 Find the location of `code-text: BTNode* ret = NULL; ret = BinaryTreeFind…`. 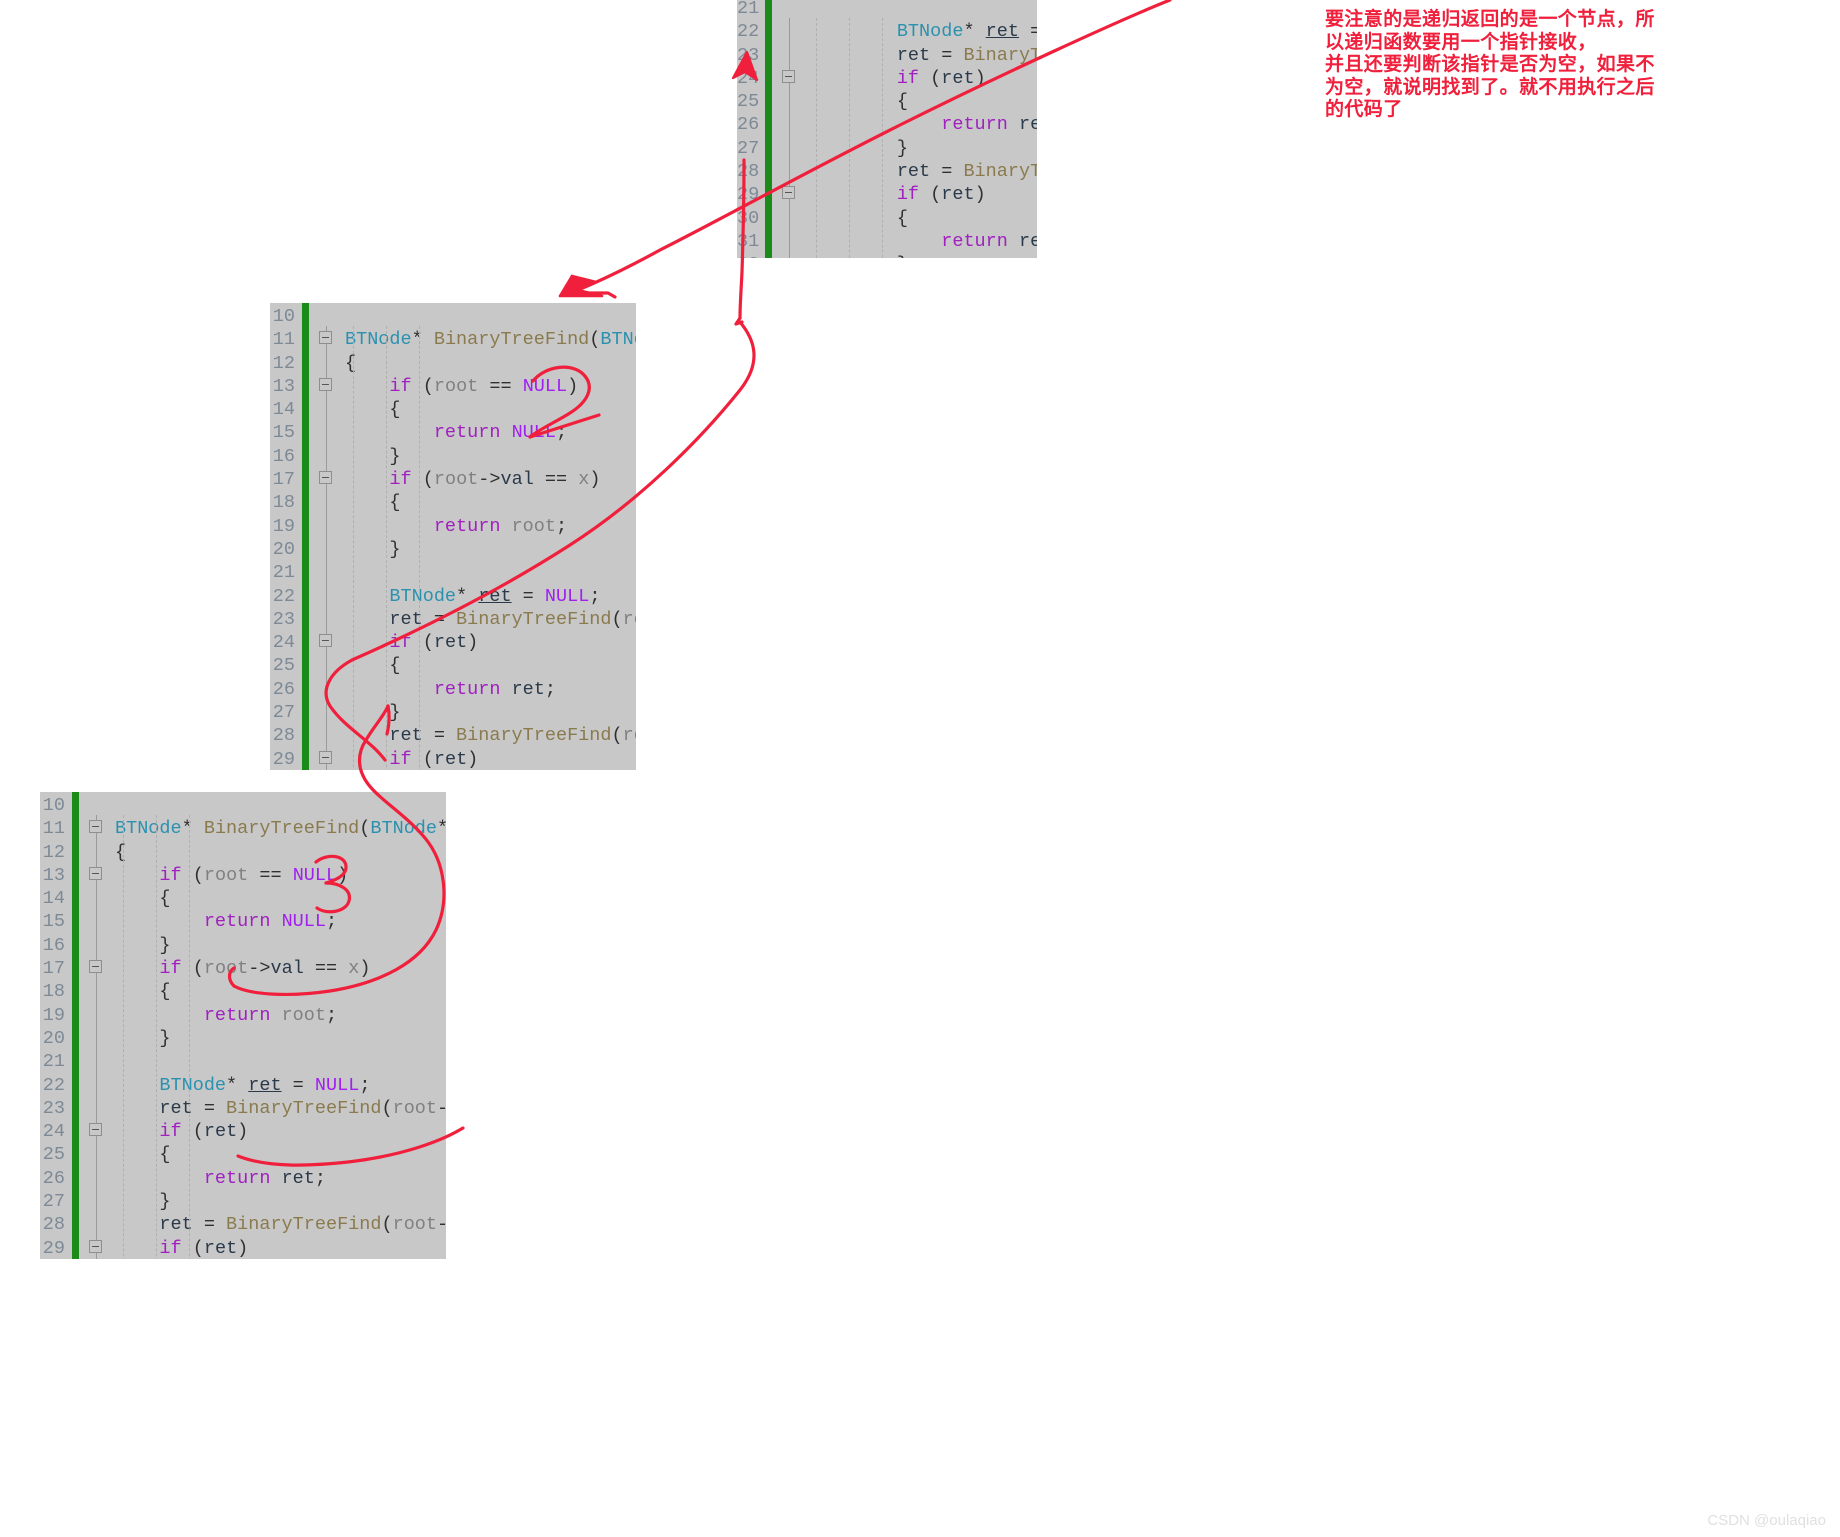

code-text: BTNode* ret = NULL; ret = BinaryTreeFind… is located at coordinates (922, 129).